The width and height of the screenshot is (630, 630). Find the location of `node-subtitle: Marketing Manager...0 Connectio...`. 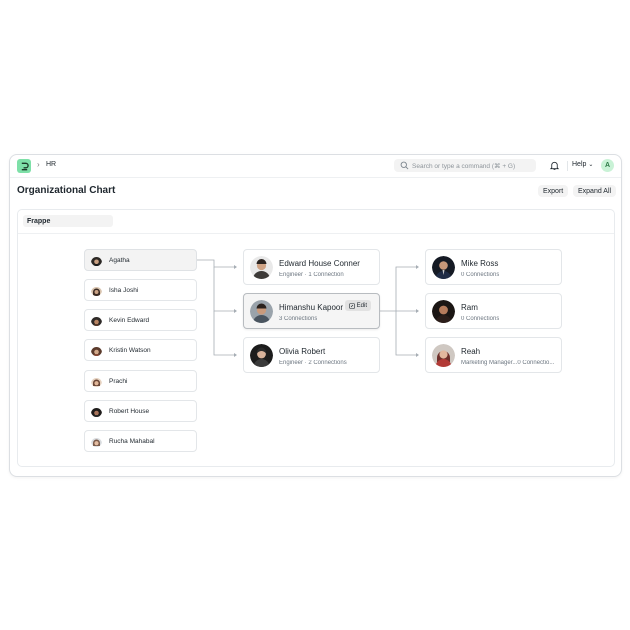

node-subtitle: Marketing Manager...0 Connectio... is located at coordinates (508, 363).